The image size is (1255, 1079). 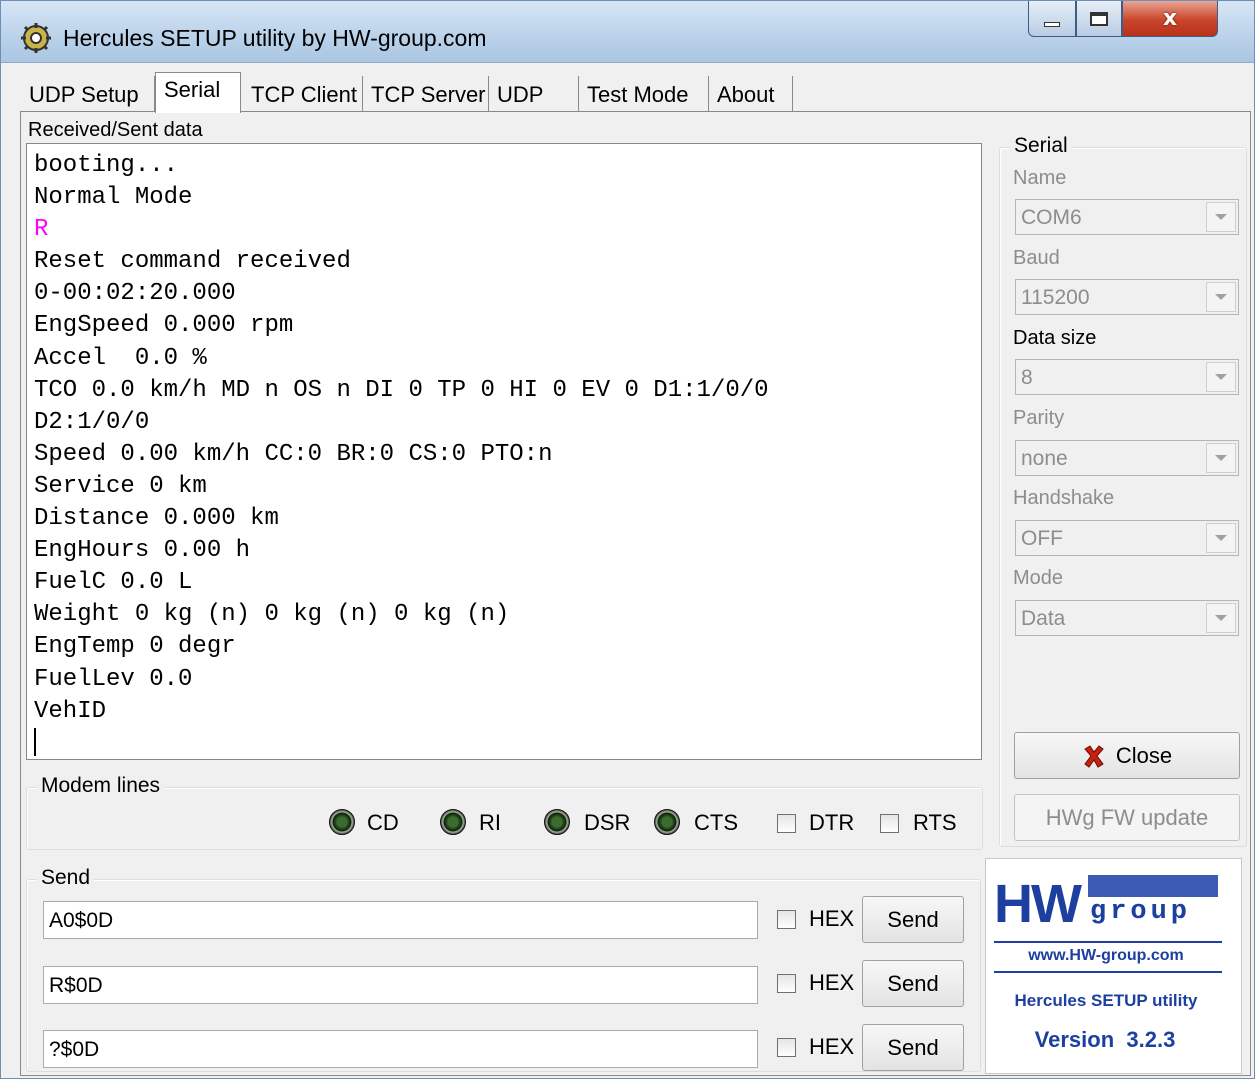 What do you see at coordinates (534, 93) in the screenshot?
I see `tab-udp: UDP` at bounding box center [534, 93].